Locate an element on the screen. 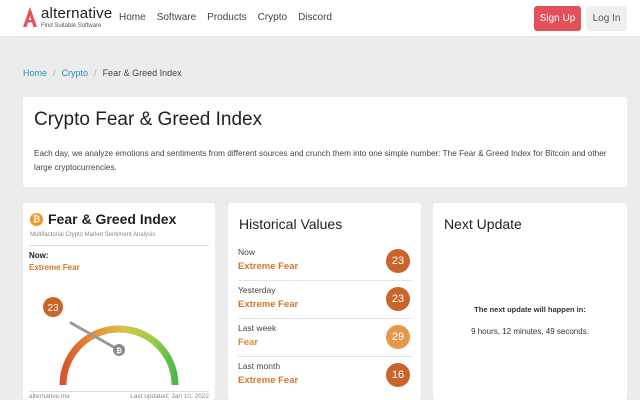 The image size is (640, 400). site-logo: alternative Find Suitable Software is located at coordinates (67, 17).